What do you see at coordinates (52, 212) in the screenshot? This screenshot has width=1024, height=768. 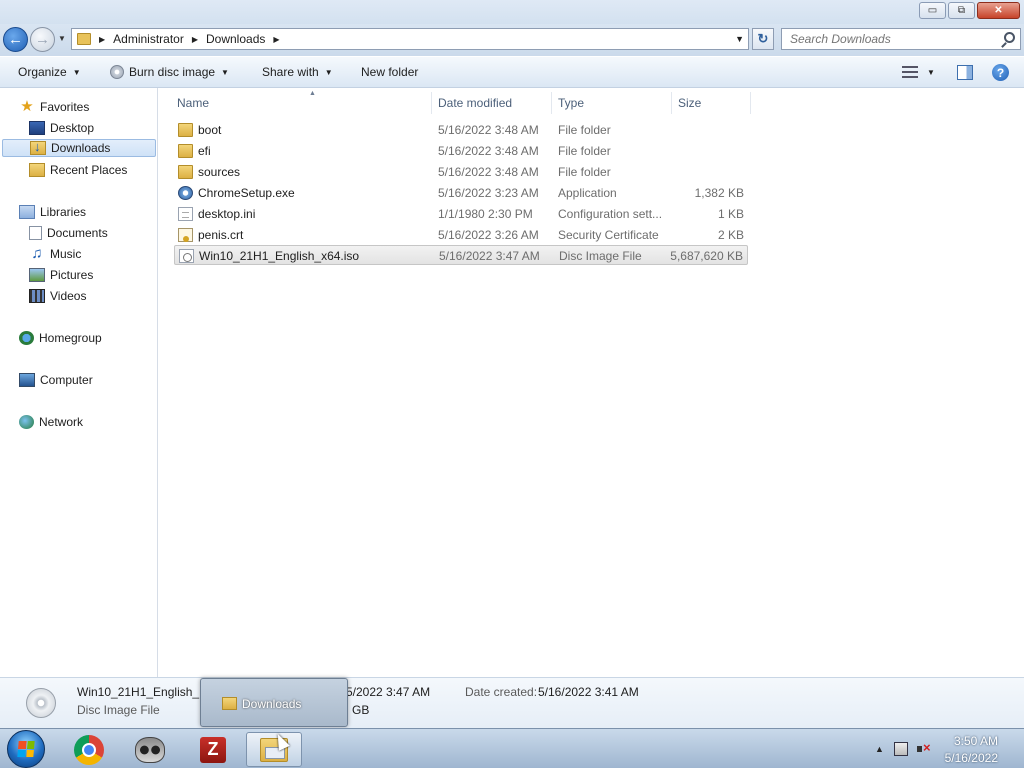 I see `sidebar-item-libraries: Libraries` at bounding box center [52, 212].